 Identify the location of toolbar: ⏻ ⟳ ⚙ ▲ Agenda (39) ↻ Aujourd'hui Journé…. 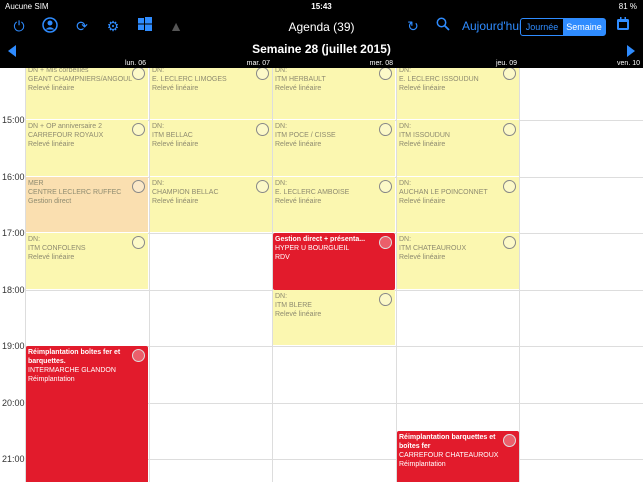
(321, 27).